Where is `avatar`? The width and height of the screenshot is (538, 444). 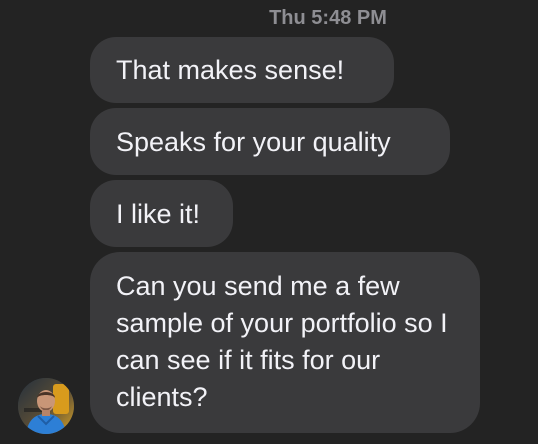
avatar is located at coordinates (46, 406).